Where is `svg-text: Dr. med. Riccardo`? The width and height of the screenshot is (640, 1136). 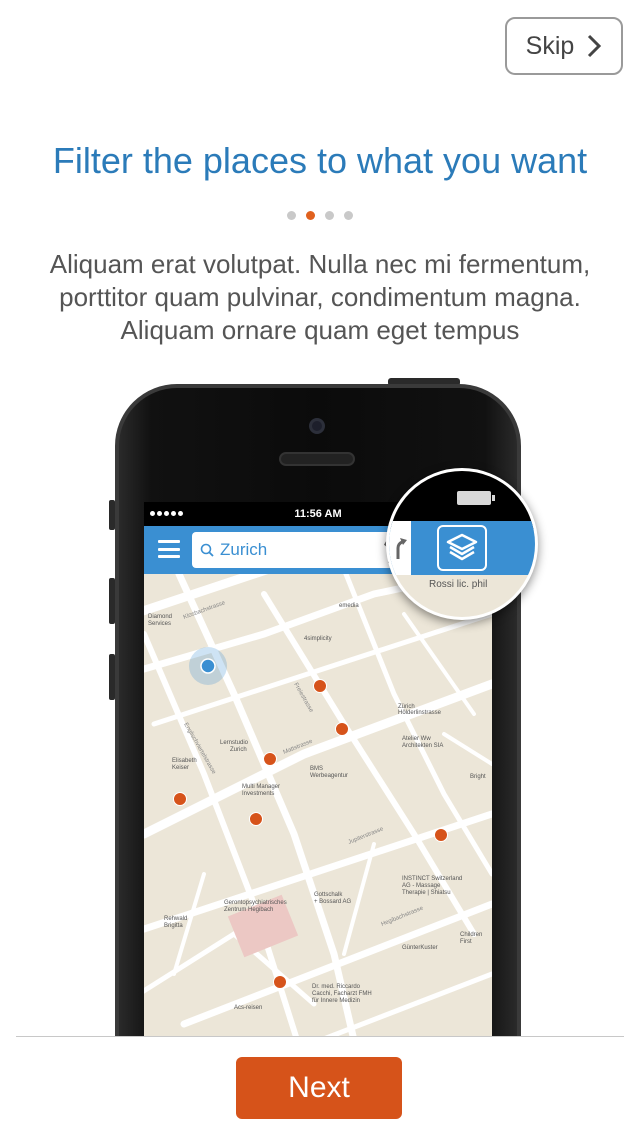 svg-text: Dr. med. Riccardo is located at coordinates (336, 987).